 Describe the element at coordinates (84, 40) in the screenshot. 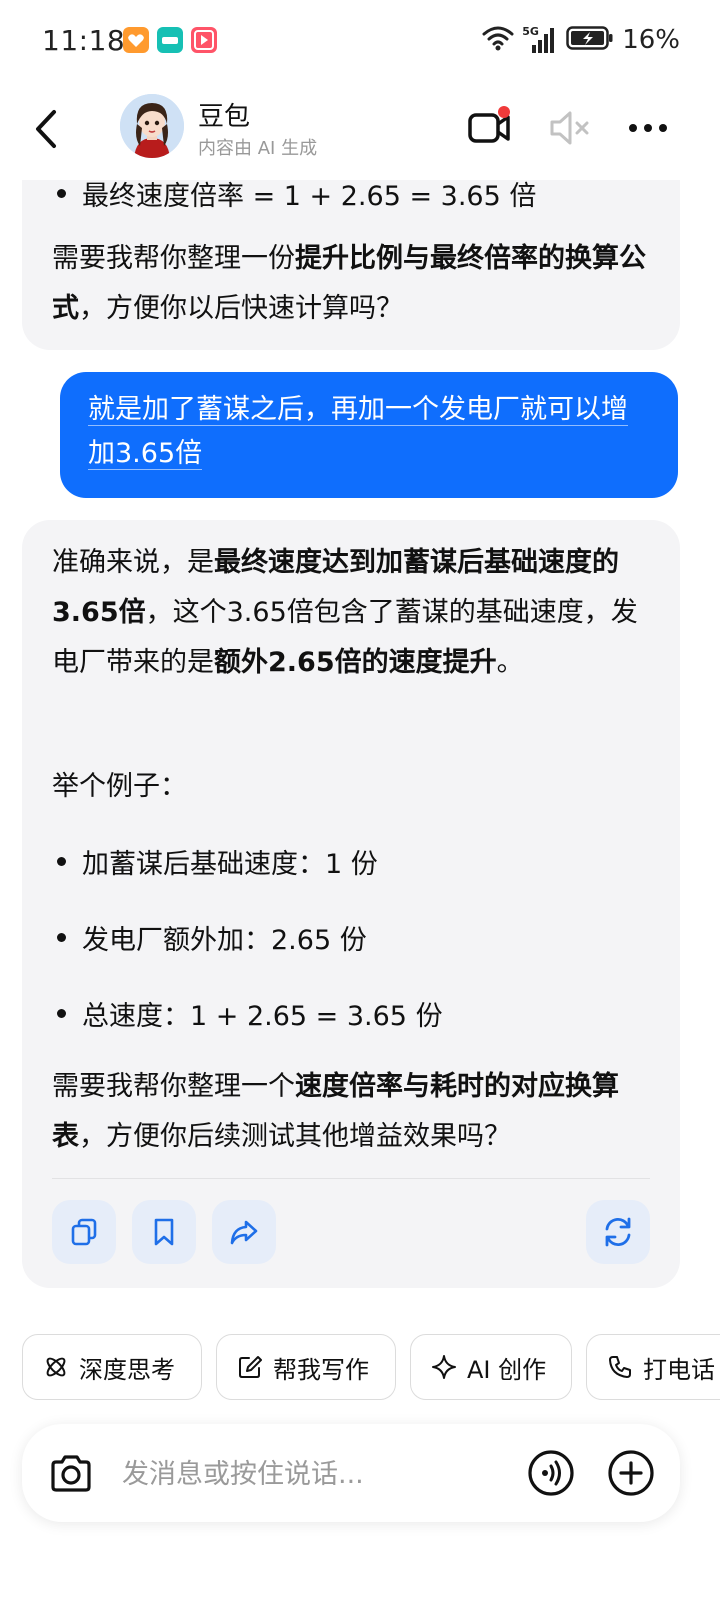

I see `status-time: 11:18` at that location.